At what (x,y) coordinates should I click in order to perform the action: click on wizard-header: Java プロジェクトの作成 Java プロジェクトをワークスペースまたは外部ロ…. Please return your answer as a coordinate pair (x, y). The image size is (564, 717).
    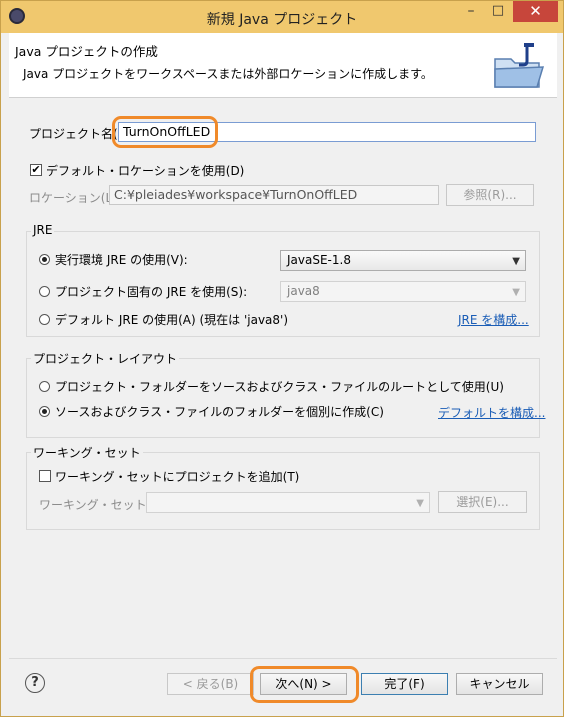
    Looking at the image, I should click on (283, 65).